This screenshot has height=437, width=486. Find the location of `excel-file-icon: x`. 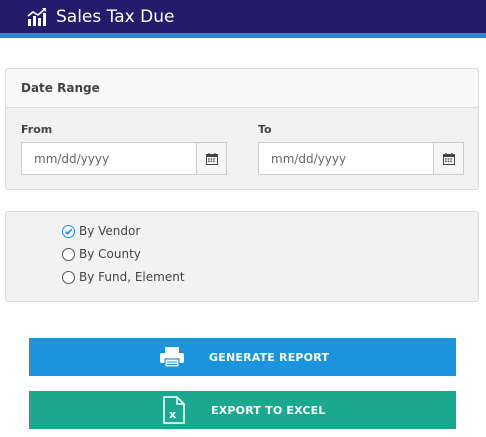

excel-file-icon: x is located at coordinates (174, 410).